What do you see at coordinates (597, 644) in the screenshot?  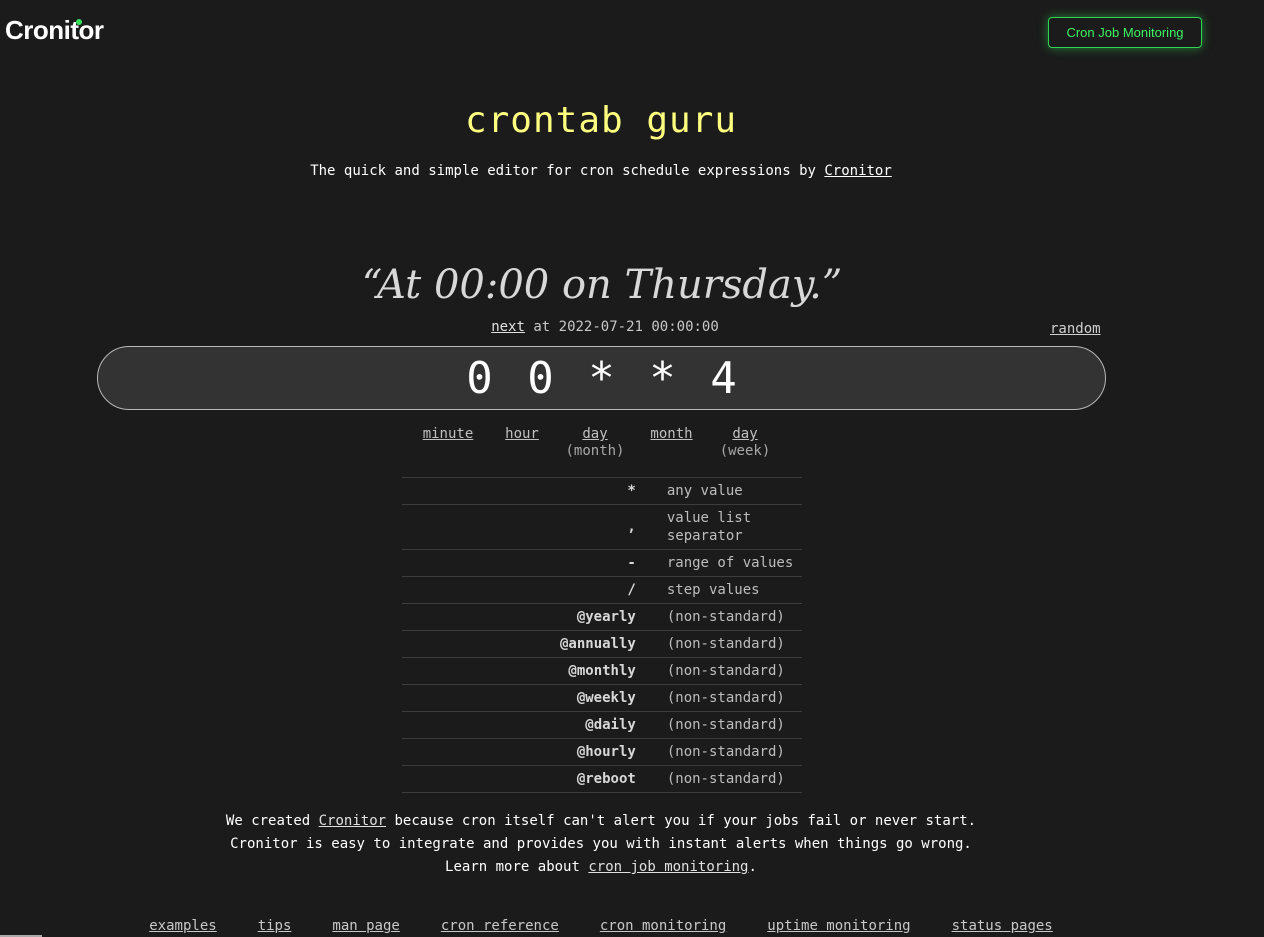 I see `legend-symbol: @annually` at bounding box center [597, 644].